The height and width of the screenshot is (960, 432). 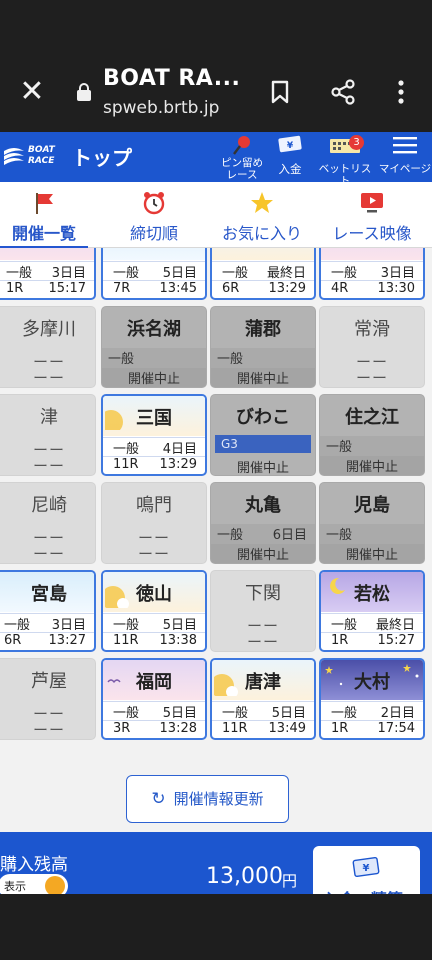 I want to click on deposit-icon: ¥, so click(x=366, y=867).